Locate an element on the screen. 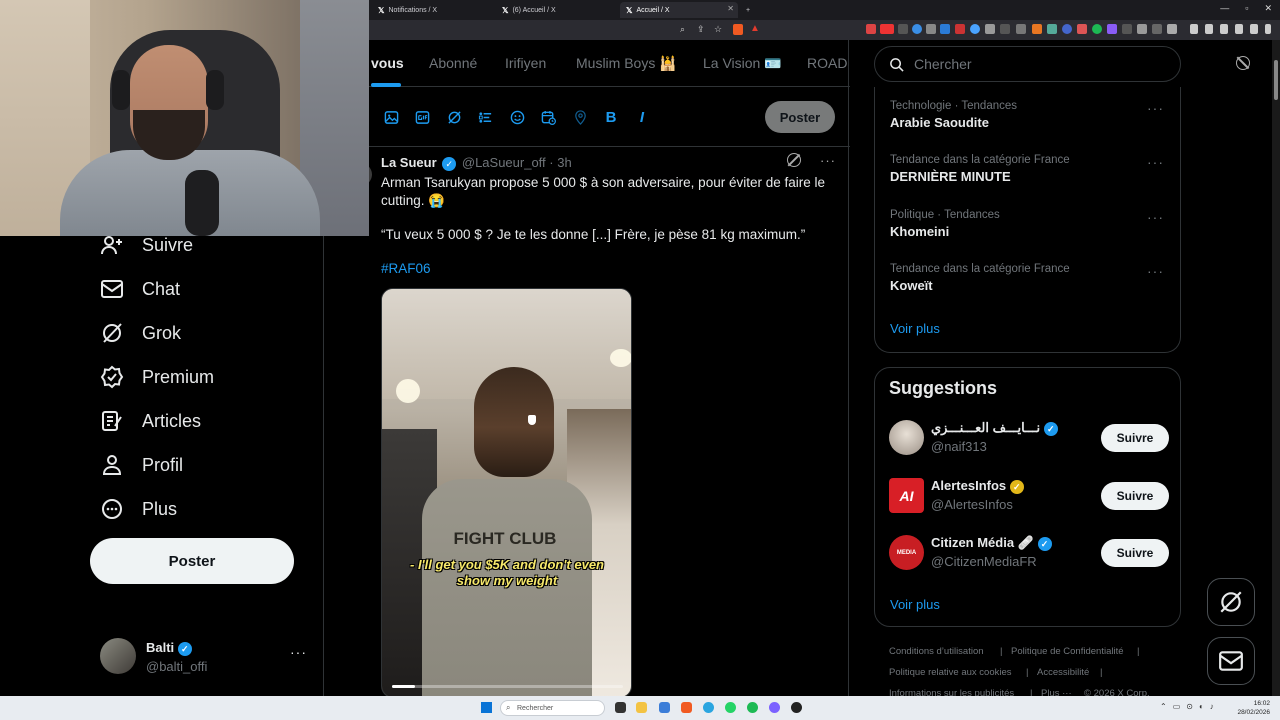 This screenshot has width=1280, height=720. tweet-time: · 3h is located at coordinates (560, 162).